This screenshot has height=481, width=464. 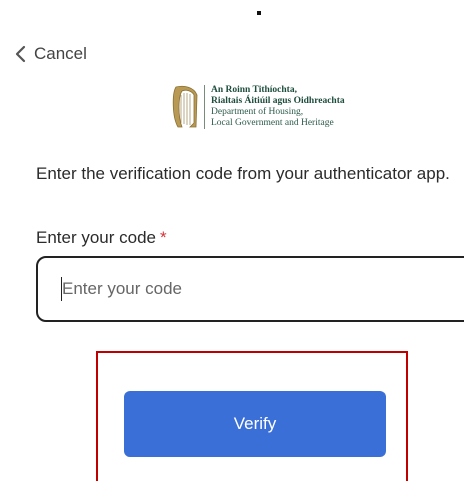 What do you see at coordinates (254, 90) in the screenshot?
I see `logo-line-irish-1: An Roinn Tithíochta,` at bounding box center [254, 90].